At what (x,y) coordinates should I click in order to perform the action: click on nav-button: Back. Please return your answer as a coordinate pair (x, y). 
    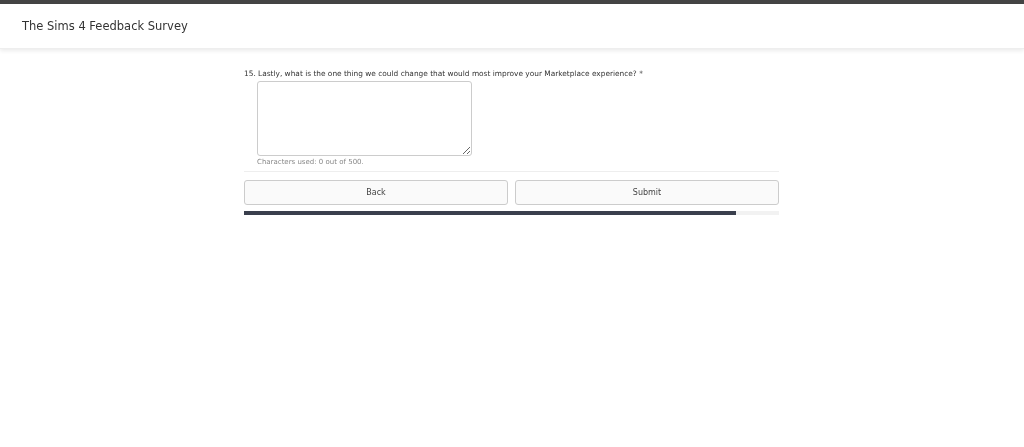
    Looking at the image, I should click on (376, 192).